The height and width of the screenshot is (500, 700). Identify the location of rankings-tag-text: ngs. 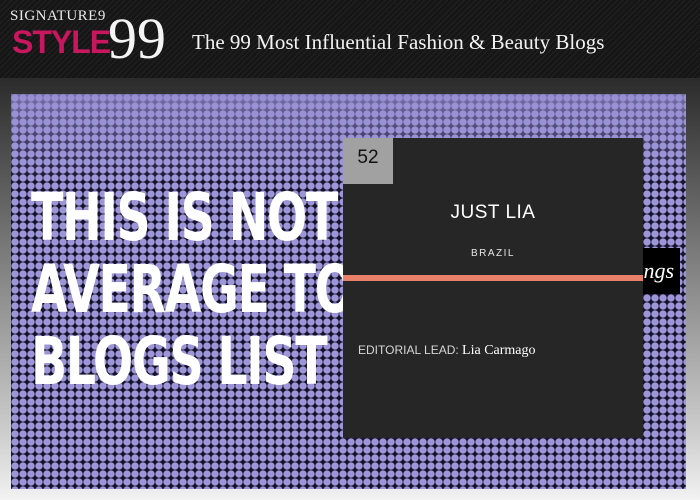
(658, 270).